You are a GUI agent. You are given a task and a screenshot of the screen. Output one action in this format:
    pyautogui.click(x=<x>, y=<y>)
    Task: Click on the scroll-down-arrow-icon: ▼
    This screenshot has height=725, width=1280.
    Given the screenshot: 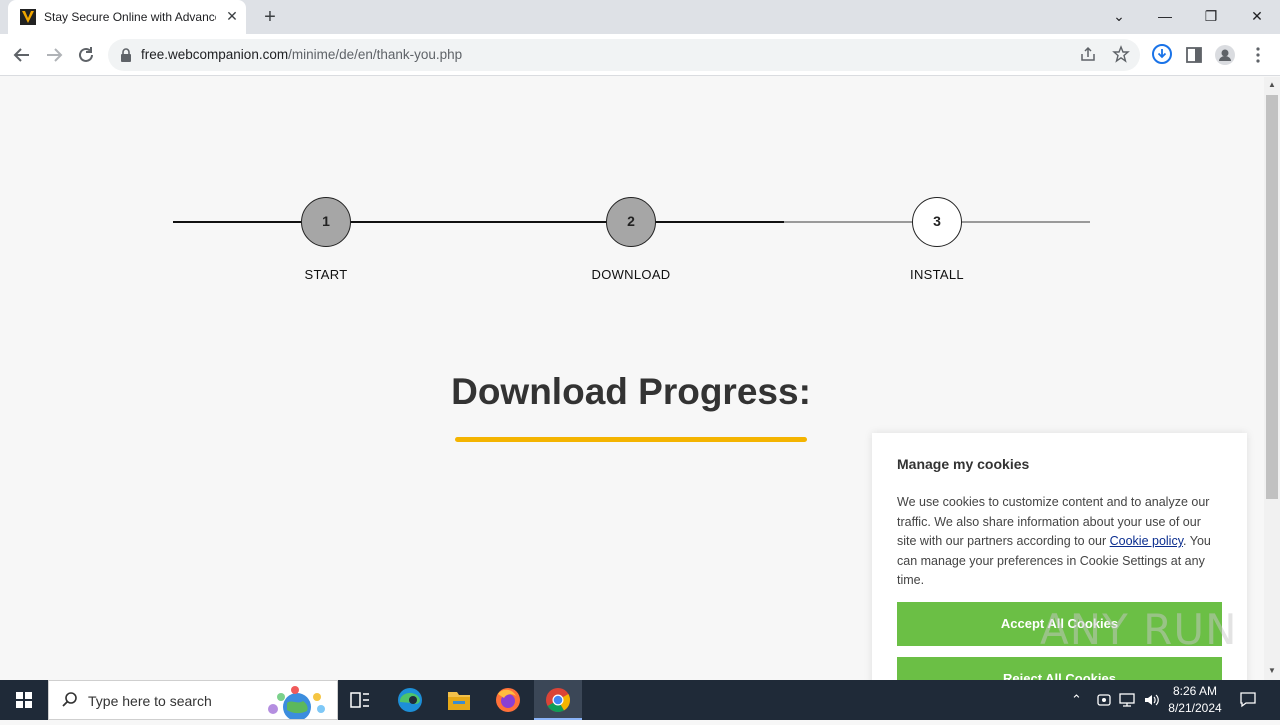 What is the action you would take?
    pyautogui.click(x=1272, y=670)
    